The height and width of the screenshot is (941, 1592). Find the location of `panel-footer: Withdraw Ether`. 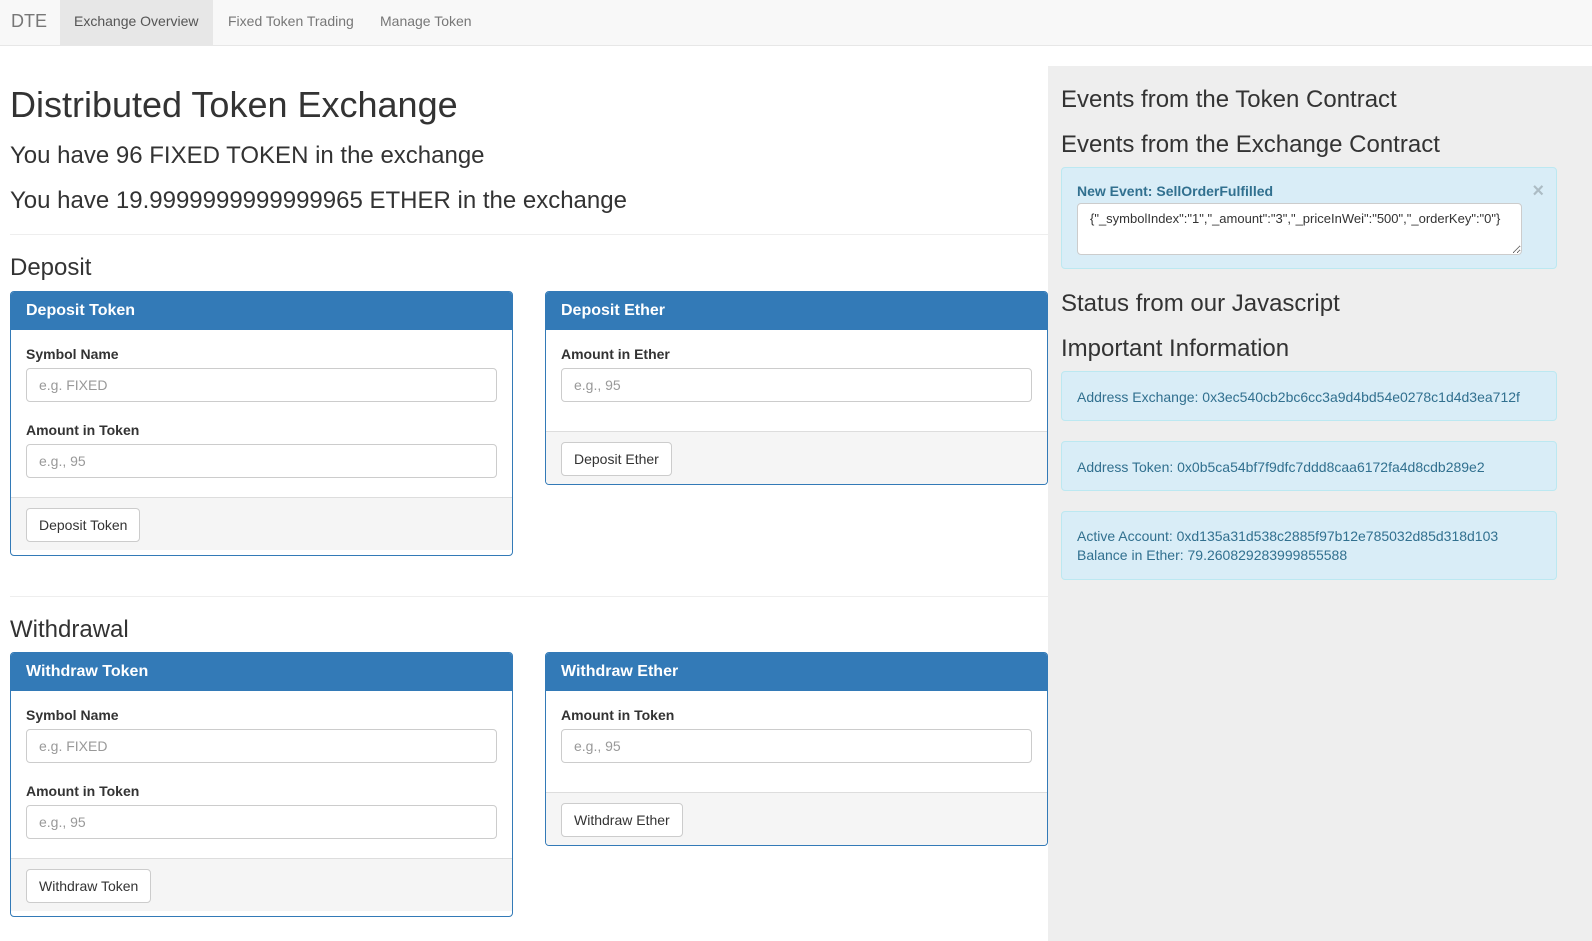

panel-footer: Withdraw Ether is located at coordinates (796, 818).